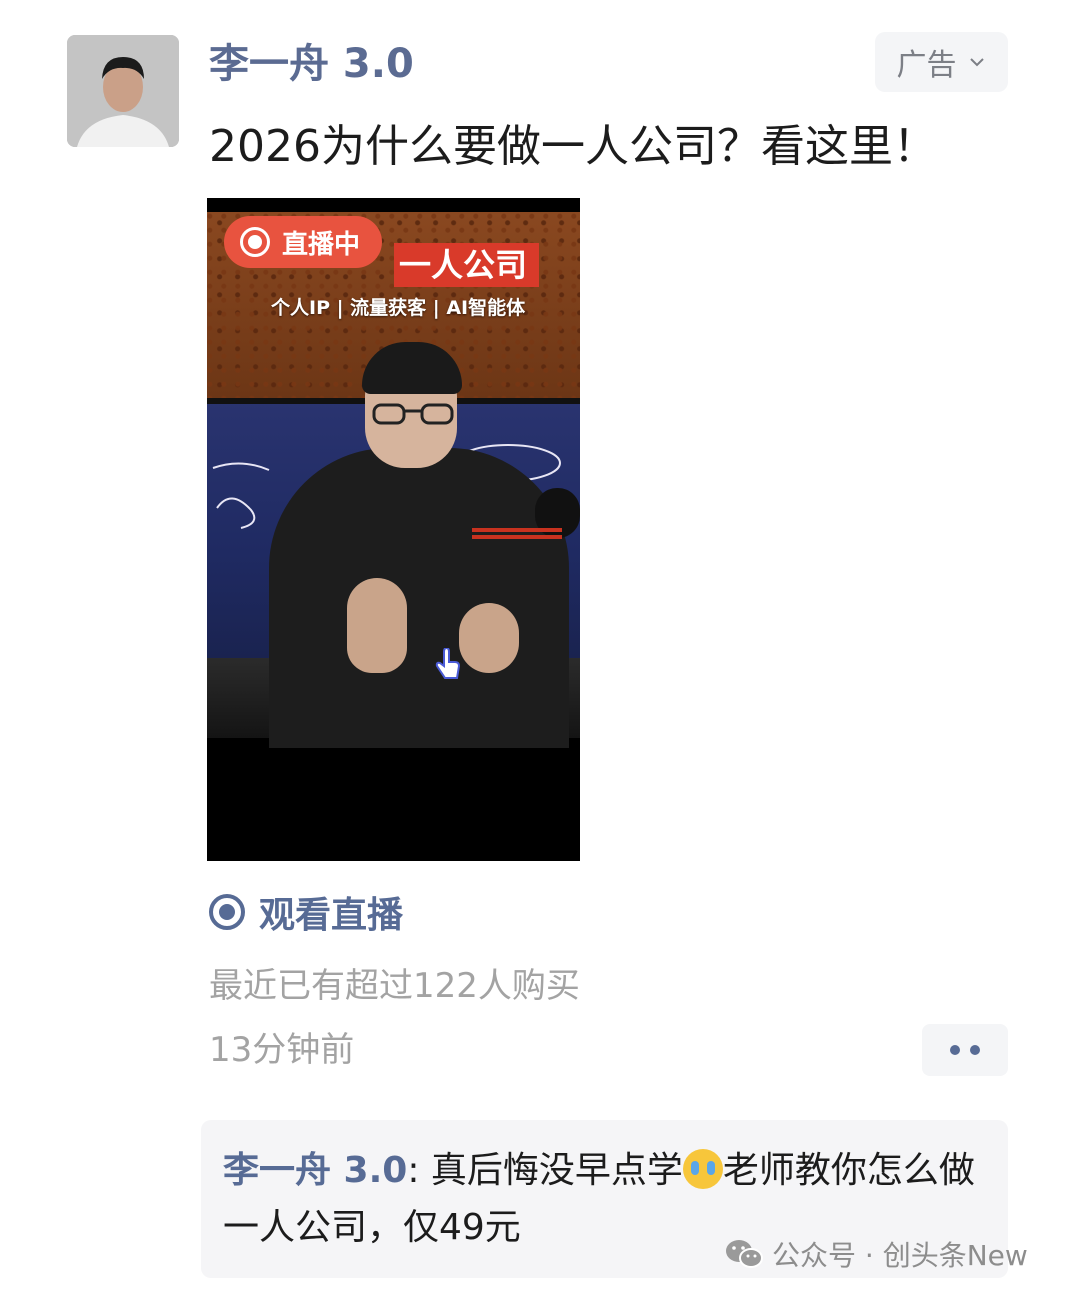  I want to click on watermark: 公众号 · 创头条New, so click(876, 1254).